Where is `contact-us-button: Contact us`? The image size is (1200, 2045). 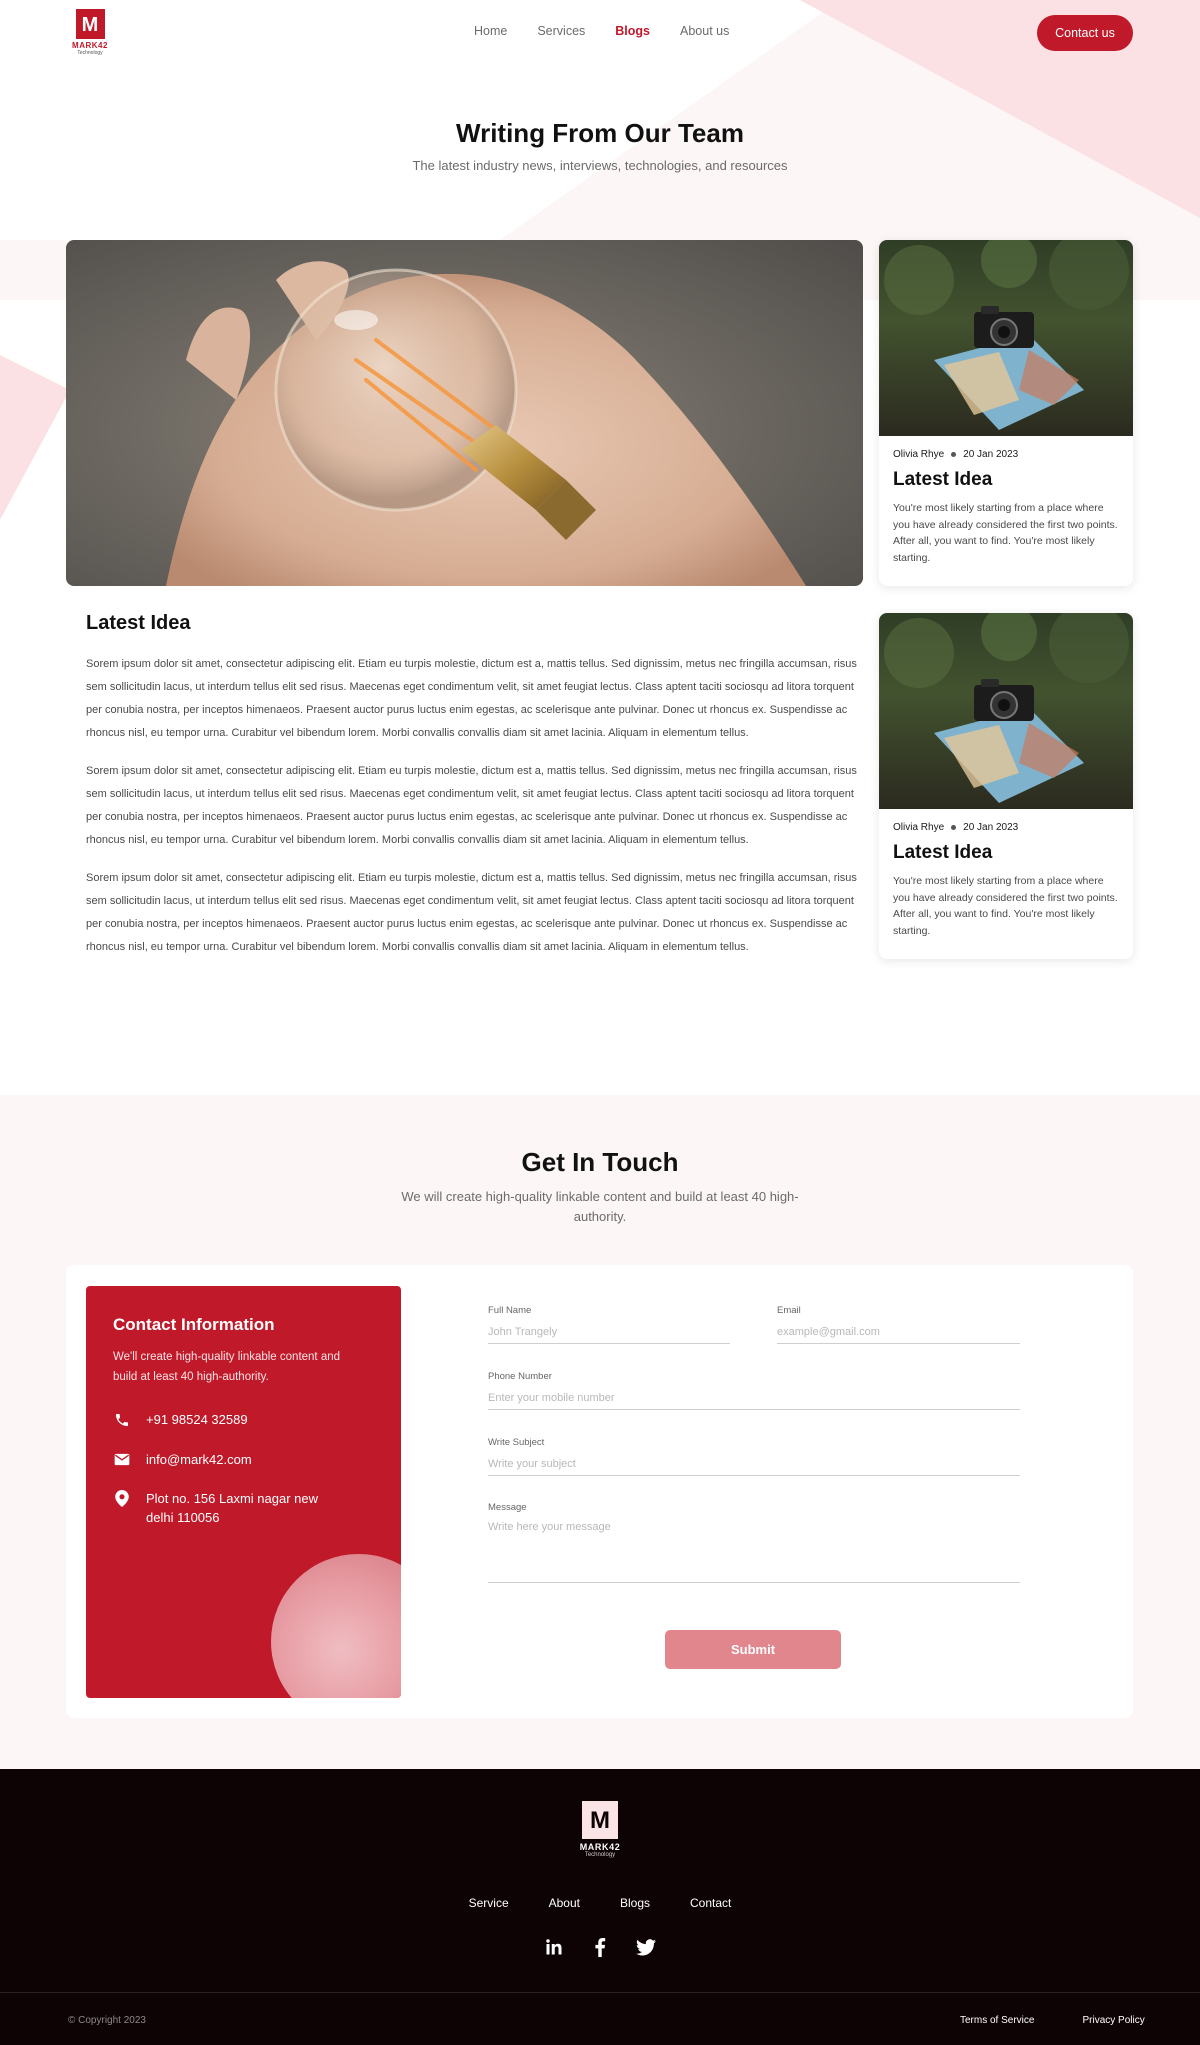 contact-us-button: Contact us is located at coordinates (1085, 33).